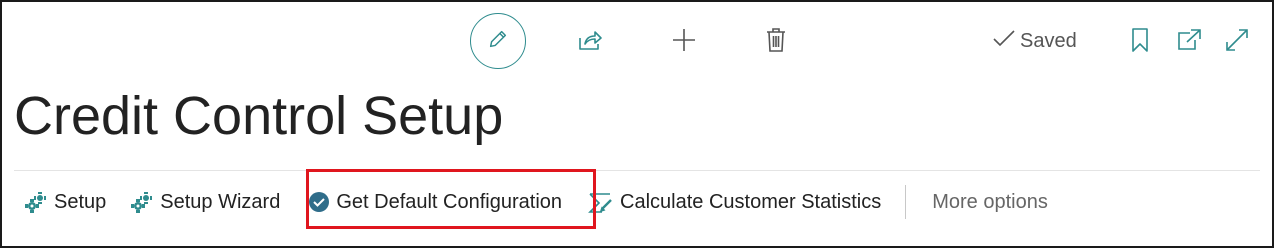 This screenshot has height=248, width=1274. What do you see at coordinates (1048, 40) in the screenshot?
I see `saved-label: Saved` at bounding box center [1048, 40].